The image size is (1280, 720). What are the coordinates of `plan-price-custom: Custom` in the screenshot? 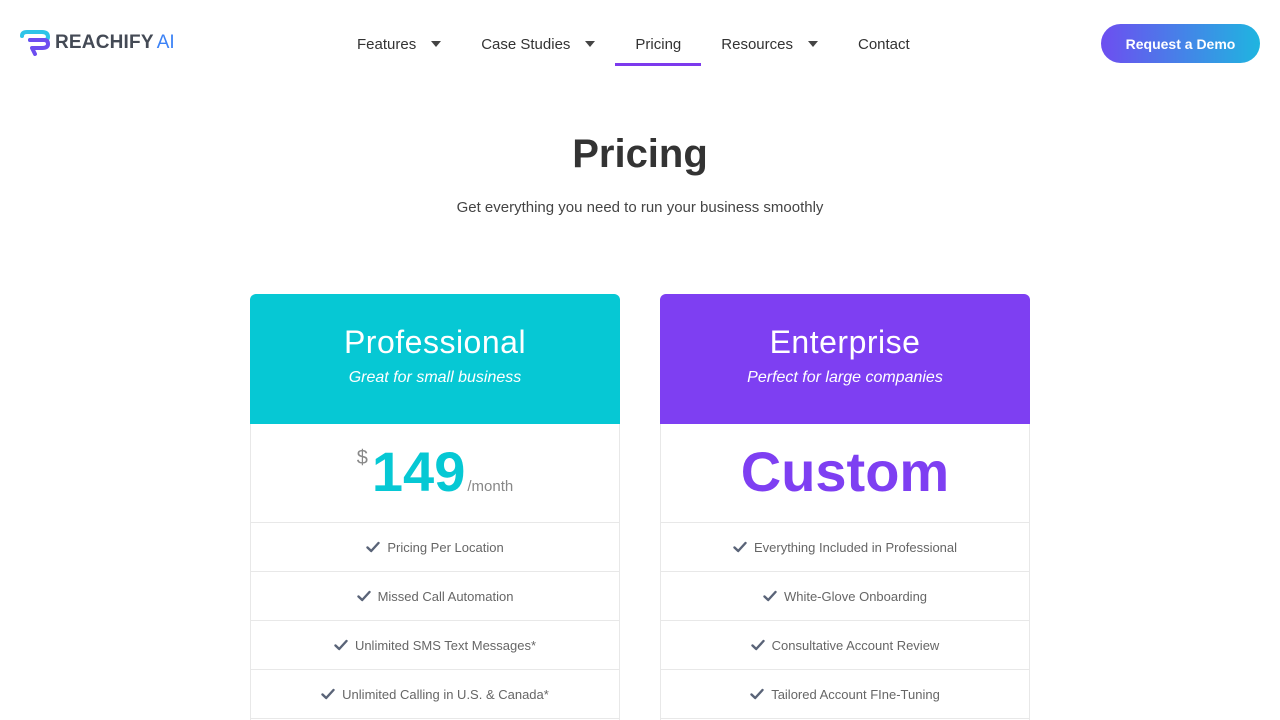 It's located at (845, 471).